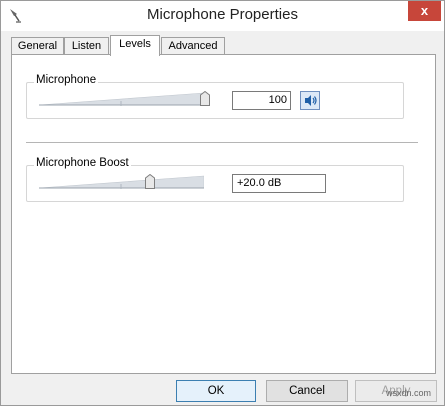 Image resolution: width=445 pixels, height=406 pixels. I want to click on tab-label: Levels, so click(135, 44).